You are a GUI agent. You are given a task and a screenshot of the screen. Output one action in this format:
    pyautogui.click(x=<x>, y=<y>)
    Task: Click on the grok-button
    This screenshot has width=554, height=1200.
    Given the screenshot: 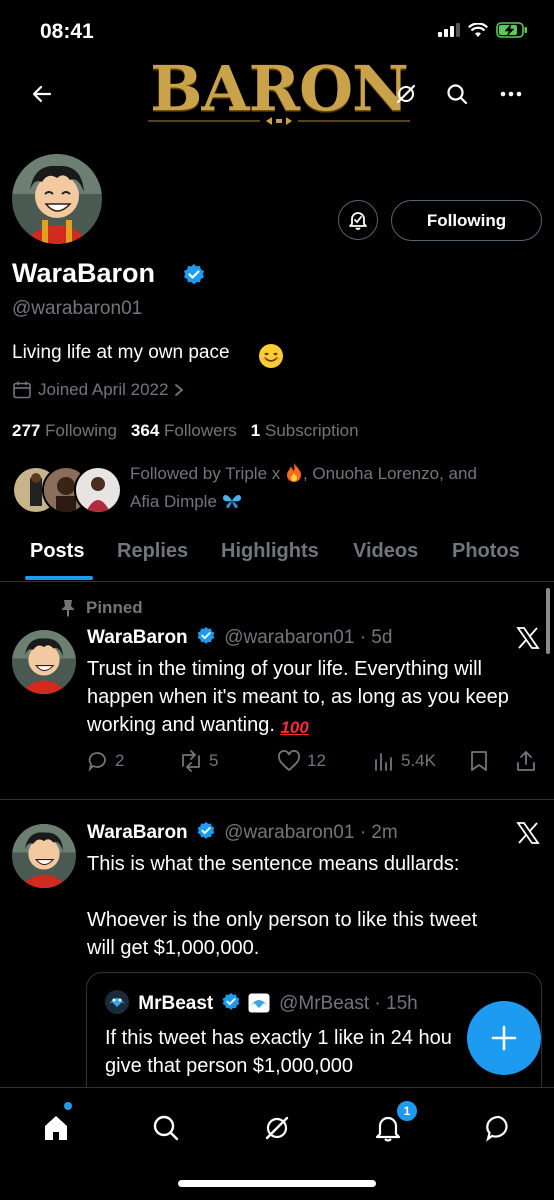 What is the action you would take?
    pyautogui.click(x=406, y=94)
    